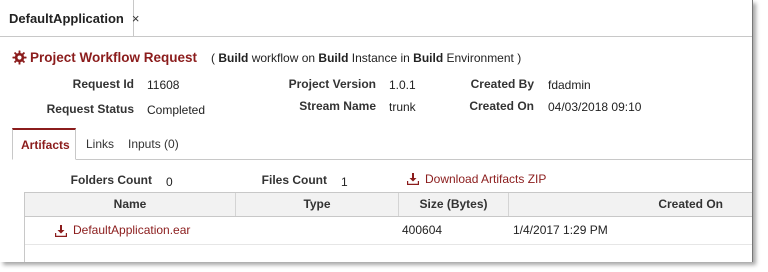  Describe the element at coordinates (163, 85) in the screenshot. I see `request-id-value: 11608` at that location.